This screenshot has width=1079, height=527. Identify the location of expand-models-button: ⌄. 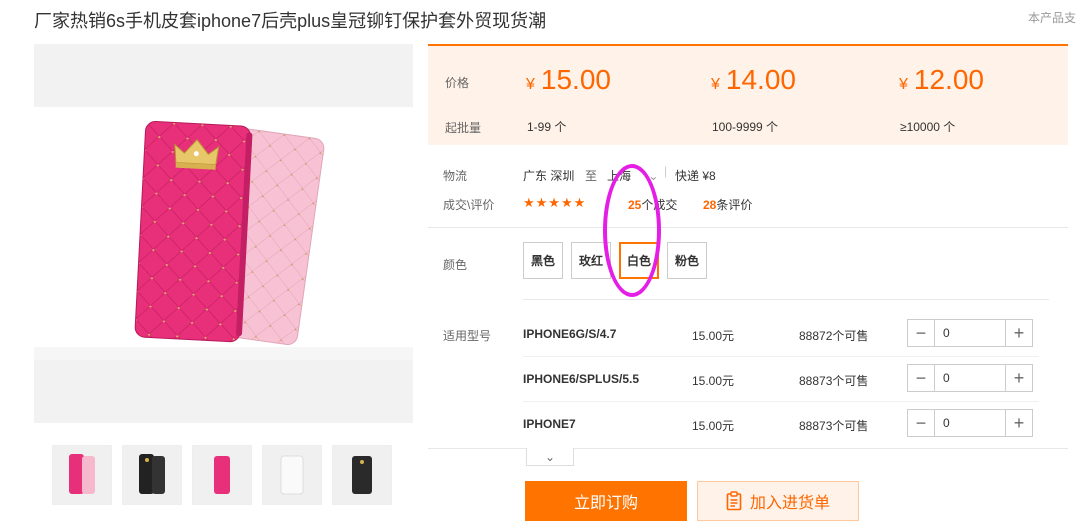
(550, 457).